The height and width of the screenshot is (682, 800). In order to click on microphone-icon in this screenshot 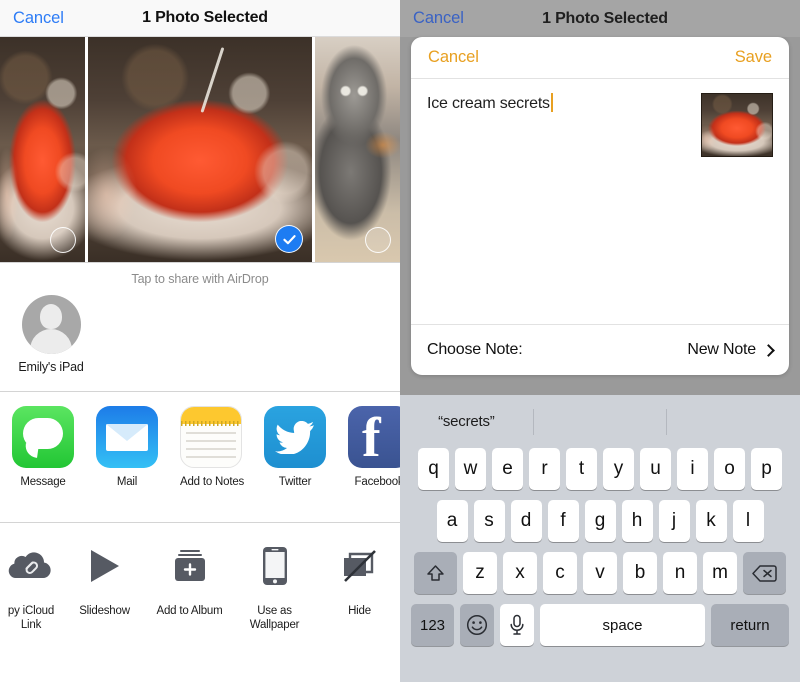, I will do `click(517, 625)`.